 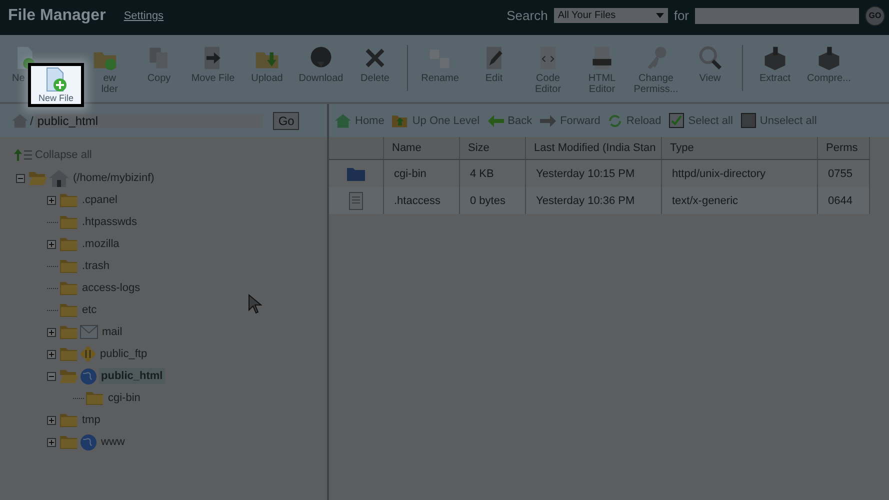 What do you see at coordinates (440, 64) in the screenshot?
I see `toolbar-button: Rename` at bounding box center [440, 64].